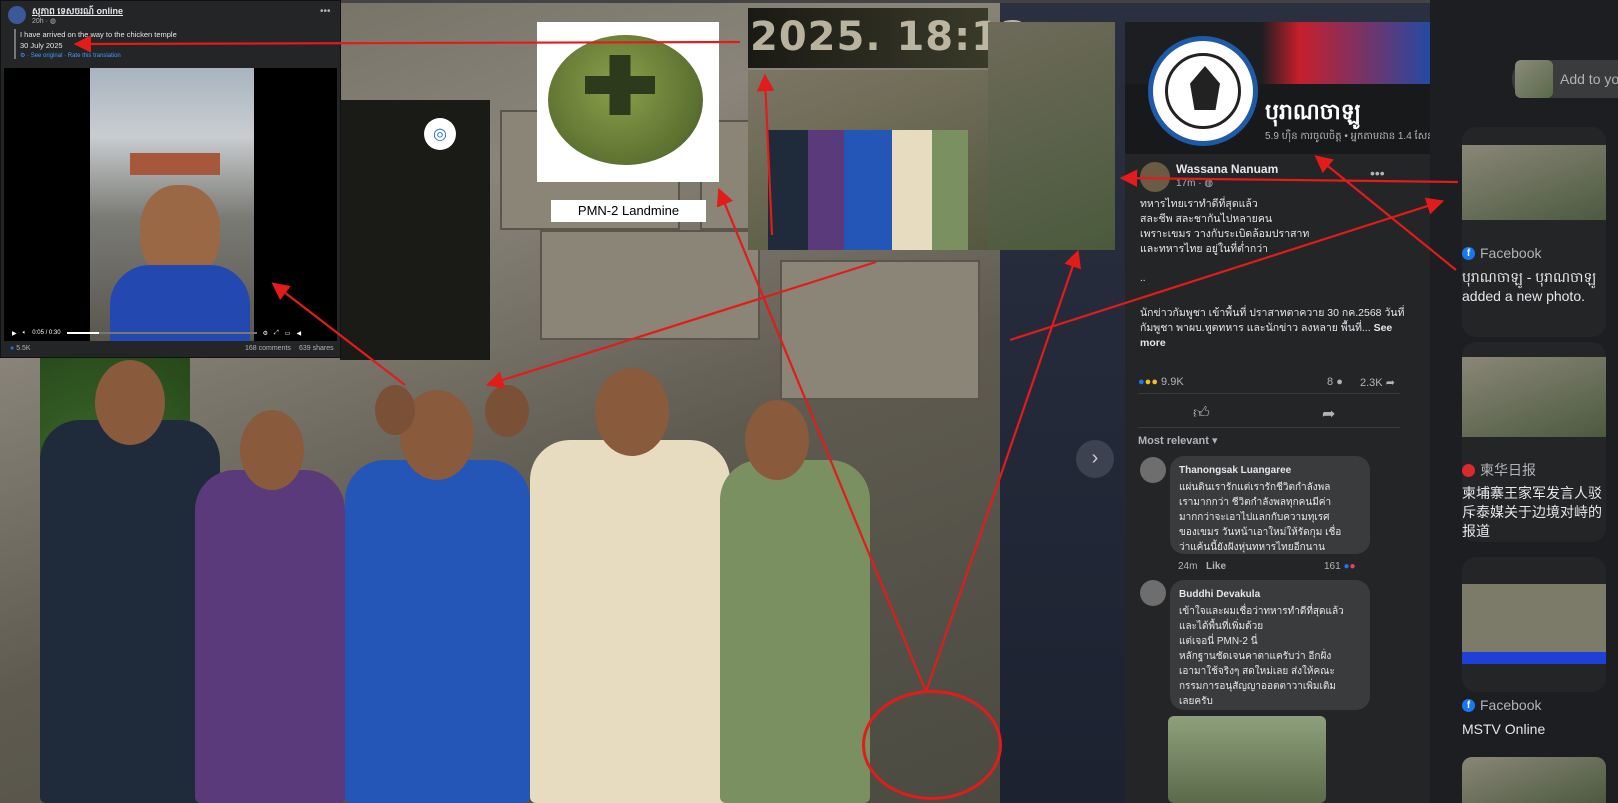  What do you see at coordinates (1534, 729) in the screenshot?
I see `result-caption: MSTV Online` at bounding box center [1534, 729].